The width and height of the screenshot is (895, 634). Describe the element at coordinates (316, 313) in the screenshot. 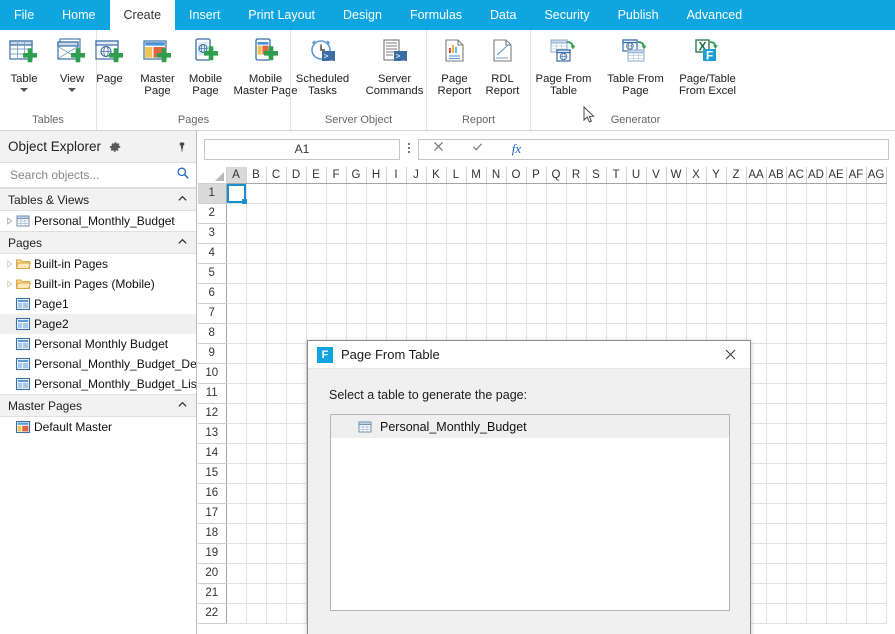

I see `cell-E7` at that location.